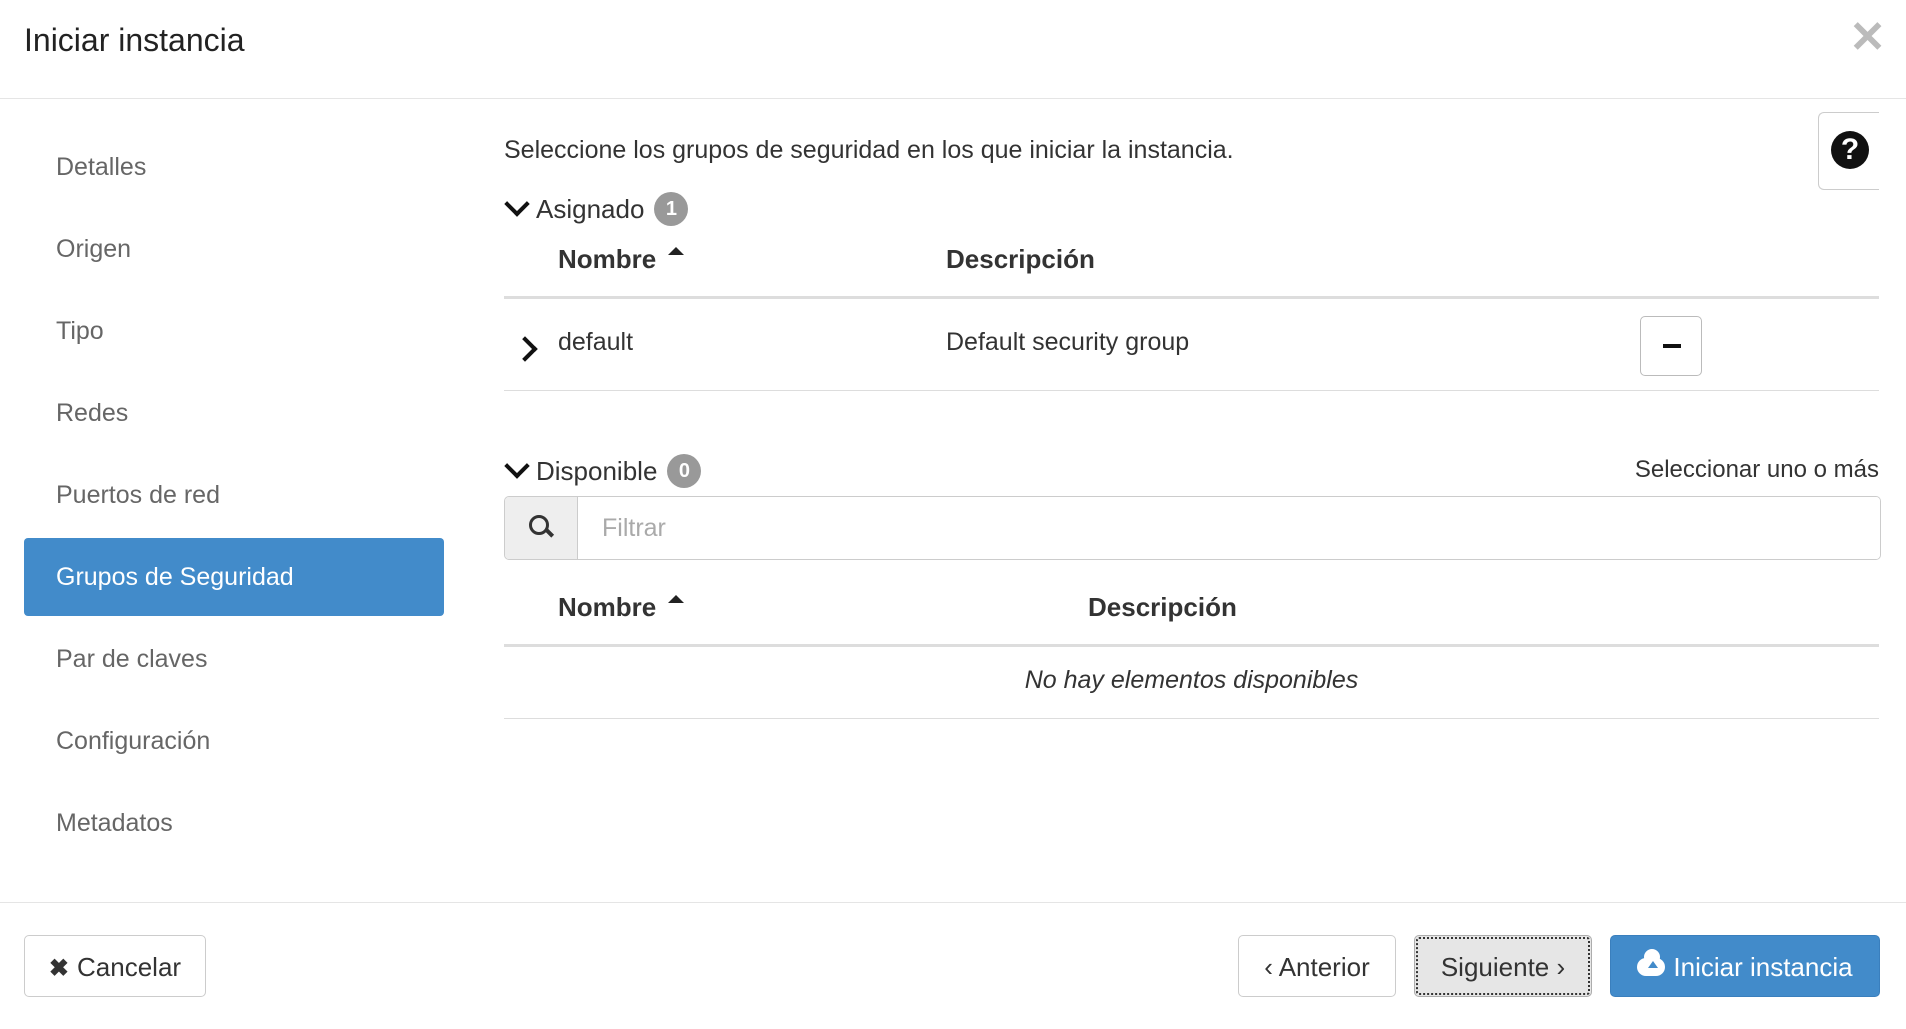 The image size is (1906, 1029). I want to click on minus-icon, so click(1672, 346).